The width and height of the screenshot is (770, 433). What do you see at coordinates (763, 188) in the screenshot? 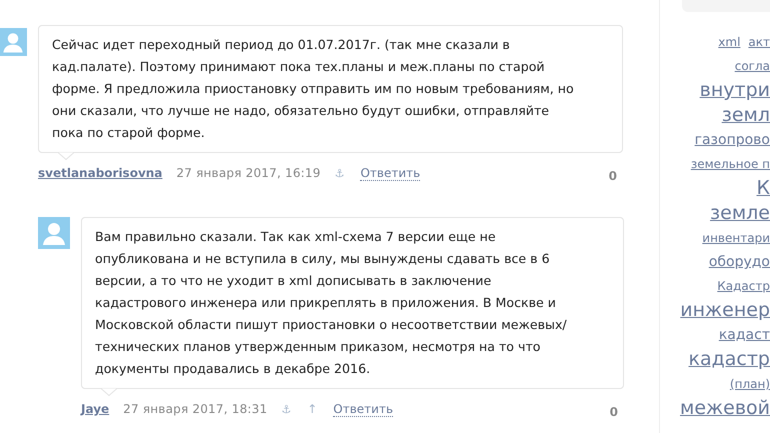
I see `tag-link: К` at bounding box center [763, 188].